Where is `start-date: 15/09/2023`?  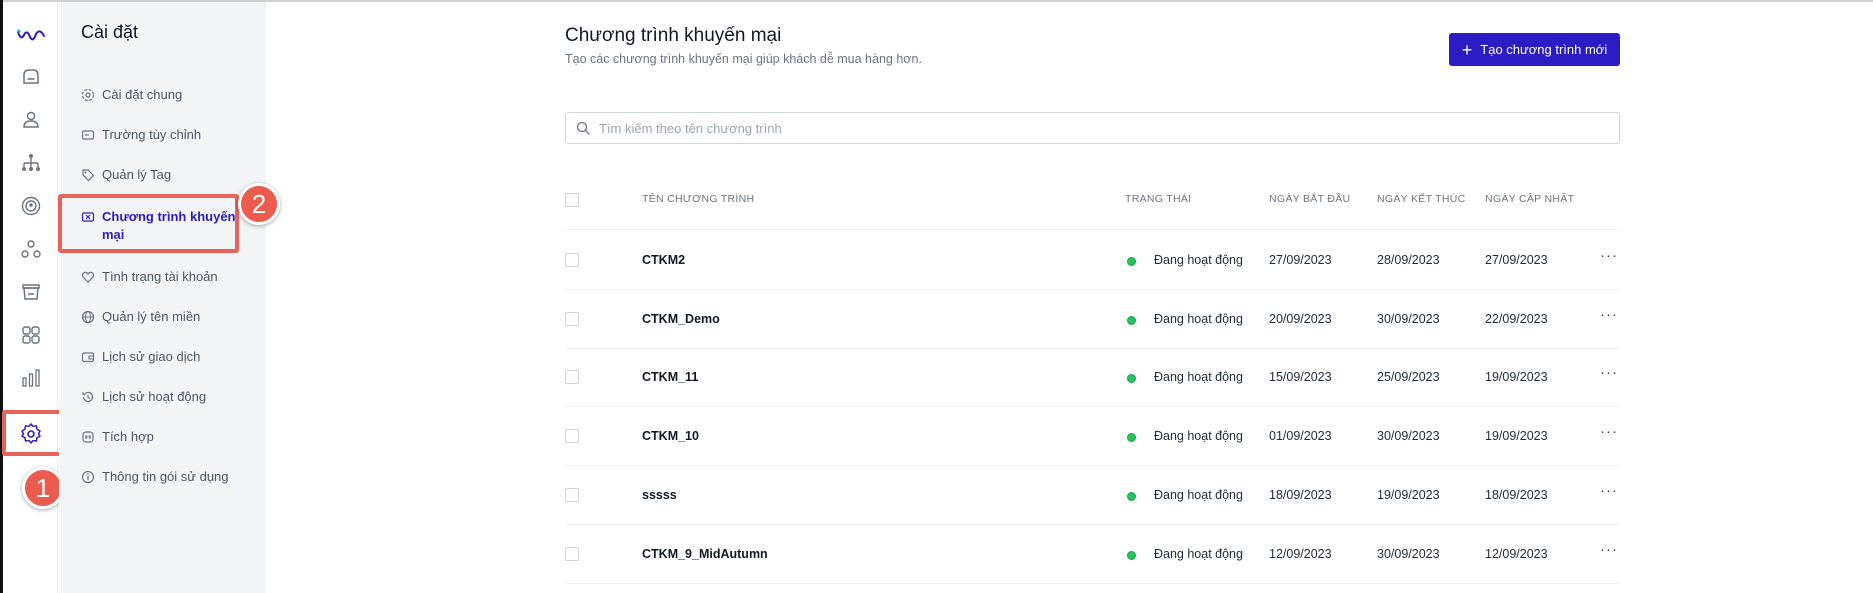
start-date: 15/09/2023 is located at coordinates (1300, 377).